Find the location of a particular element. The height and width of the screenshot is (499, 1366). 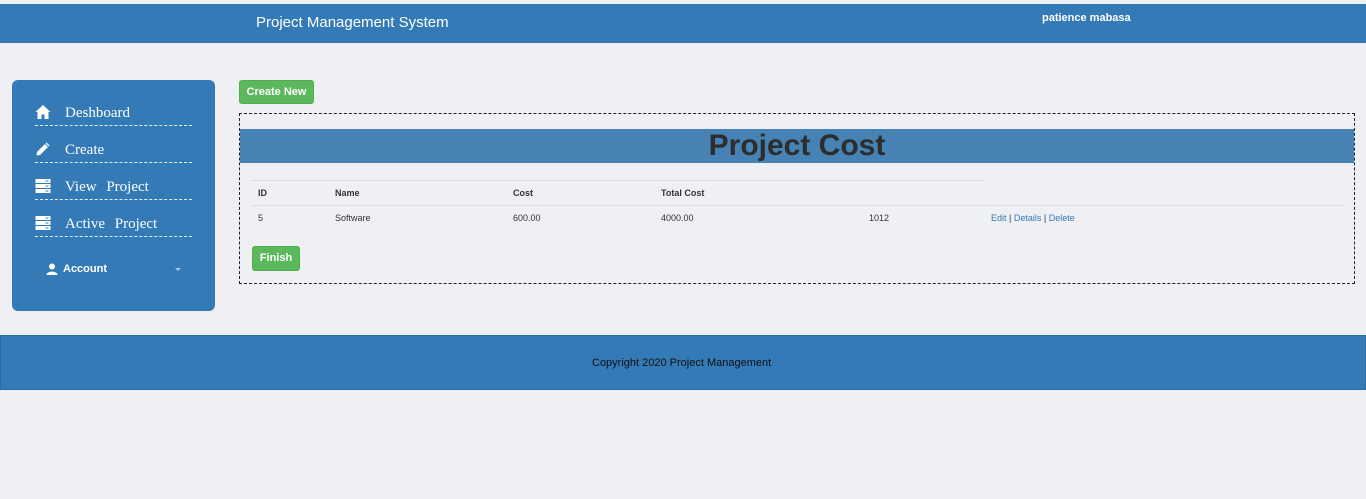

sidebar-item-label: Active Project is located at coordinates (111, 224).